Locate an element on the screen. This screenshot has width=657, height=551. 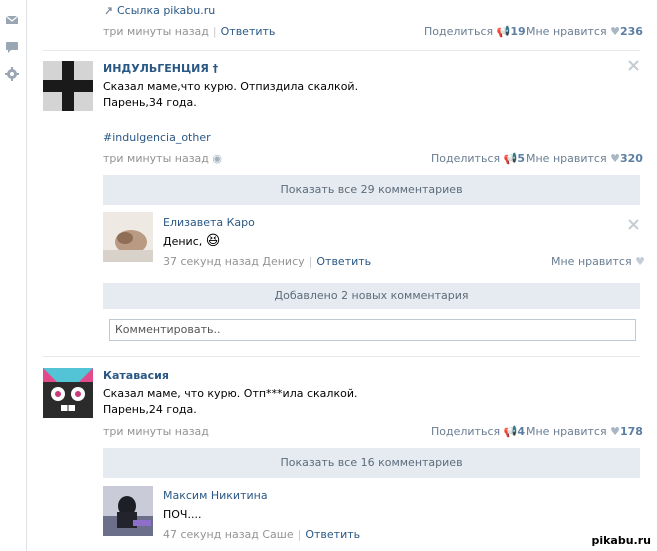
watermark: pikabu.ru is located at coordinates (621, 540).